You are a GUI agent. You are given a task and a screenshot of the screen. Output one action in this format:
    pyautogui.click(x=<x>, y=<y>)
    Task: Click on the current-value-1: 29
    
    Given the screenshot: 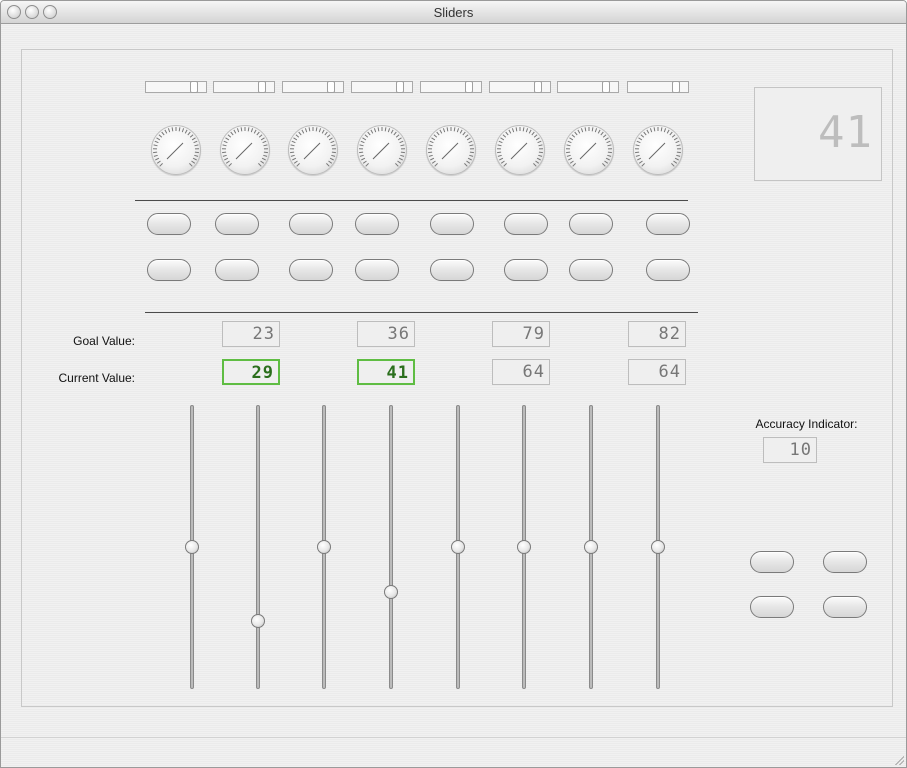 What is the action you would take?
    pyautogui.click(x=251, y=372)
    